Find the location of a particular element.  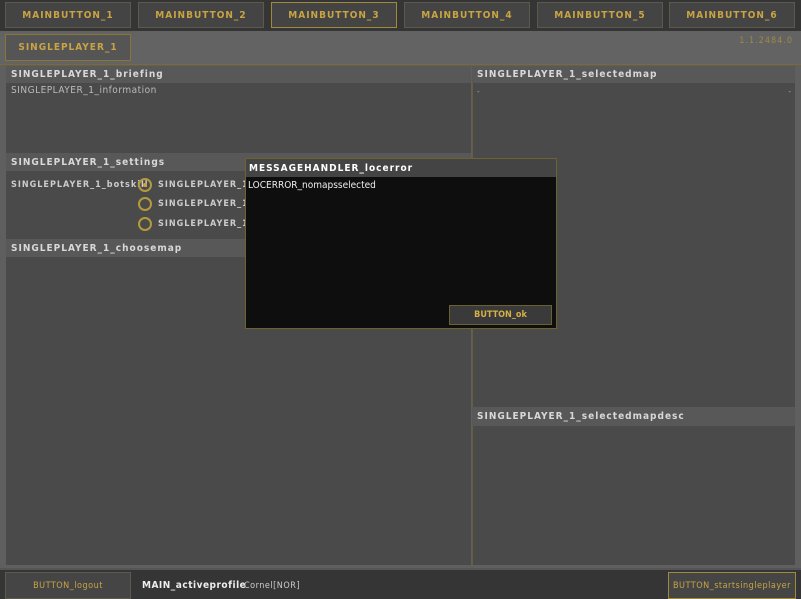

main-button-5: MAINBUTTON_5 is located at coordinates (600, 15).